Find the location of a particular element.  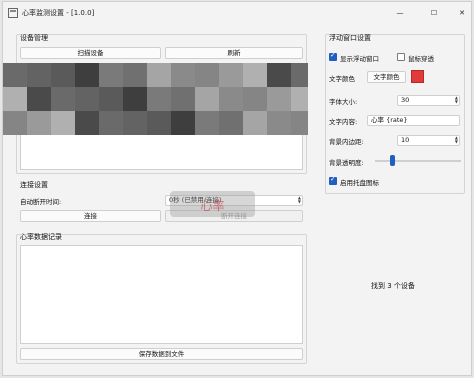

opacity-slider-handle is located at coordinates (393, 160).